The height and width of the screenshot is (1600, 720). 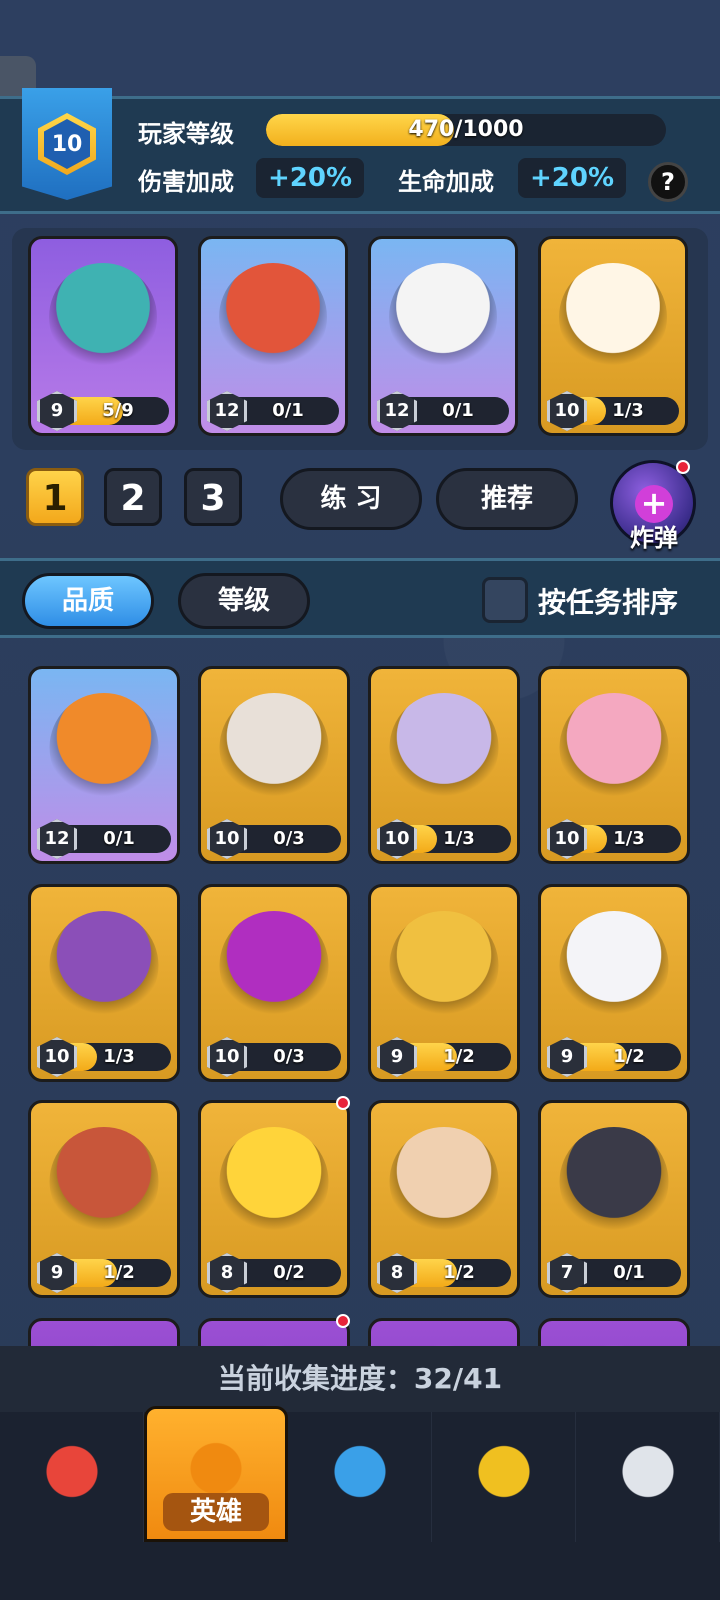 I want to click on filter-level-button: 等级, so click(x=244, y=601).